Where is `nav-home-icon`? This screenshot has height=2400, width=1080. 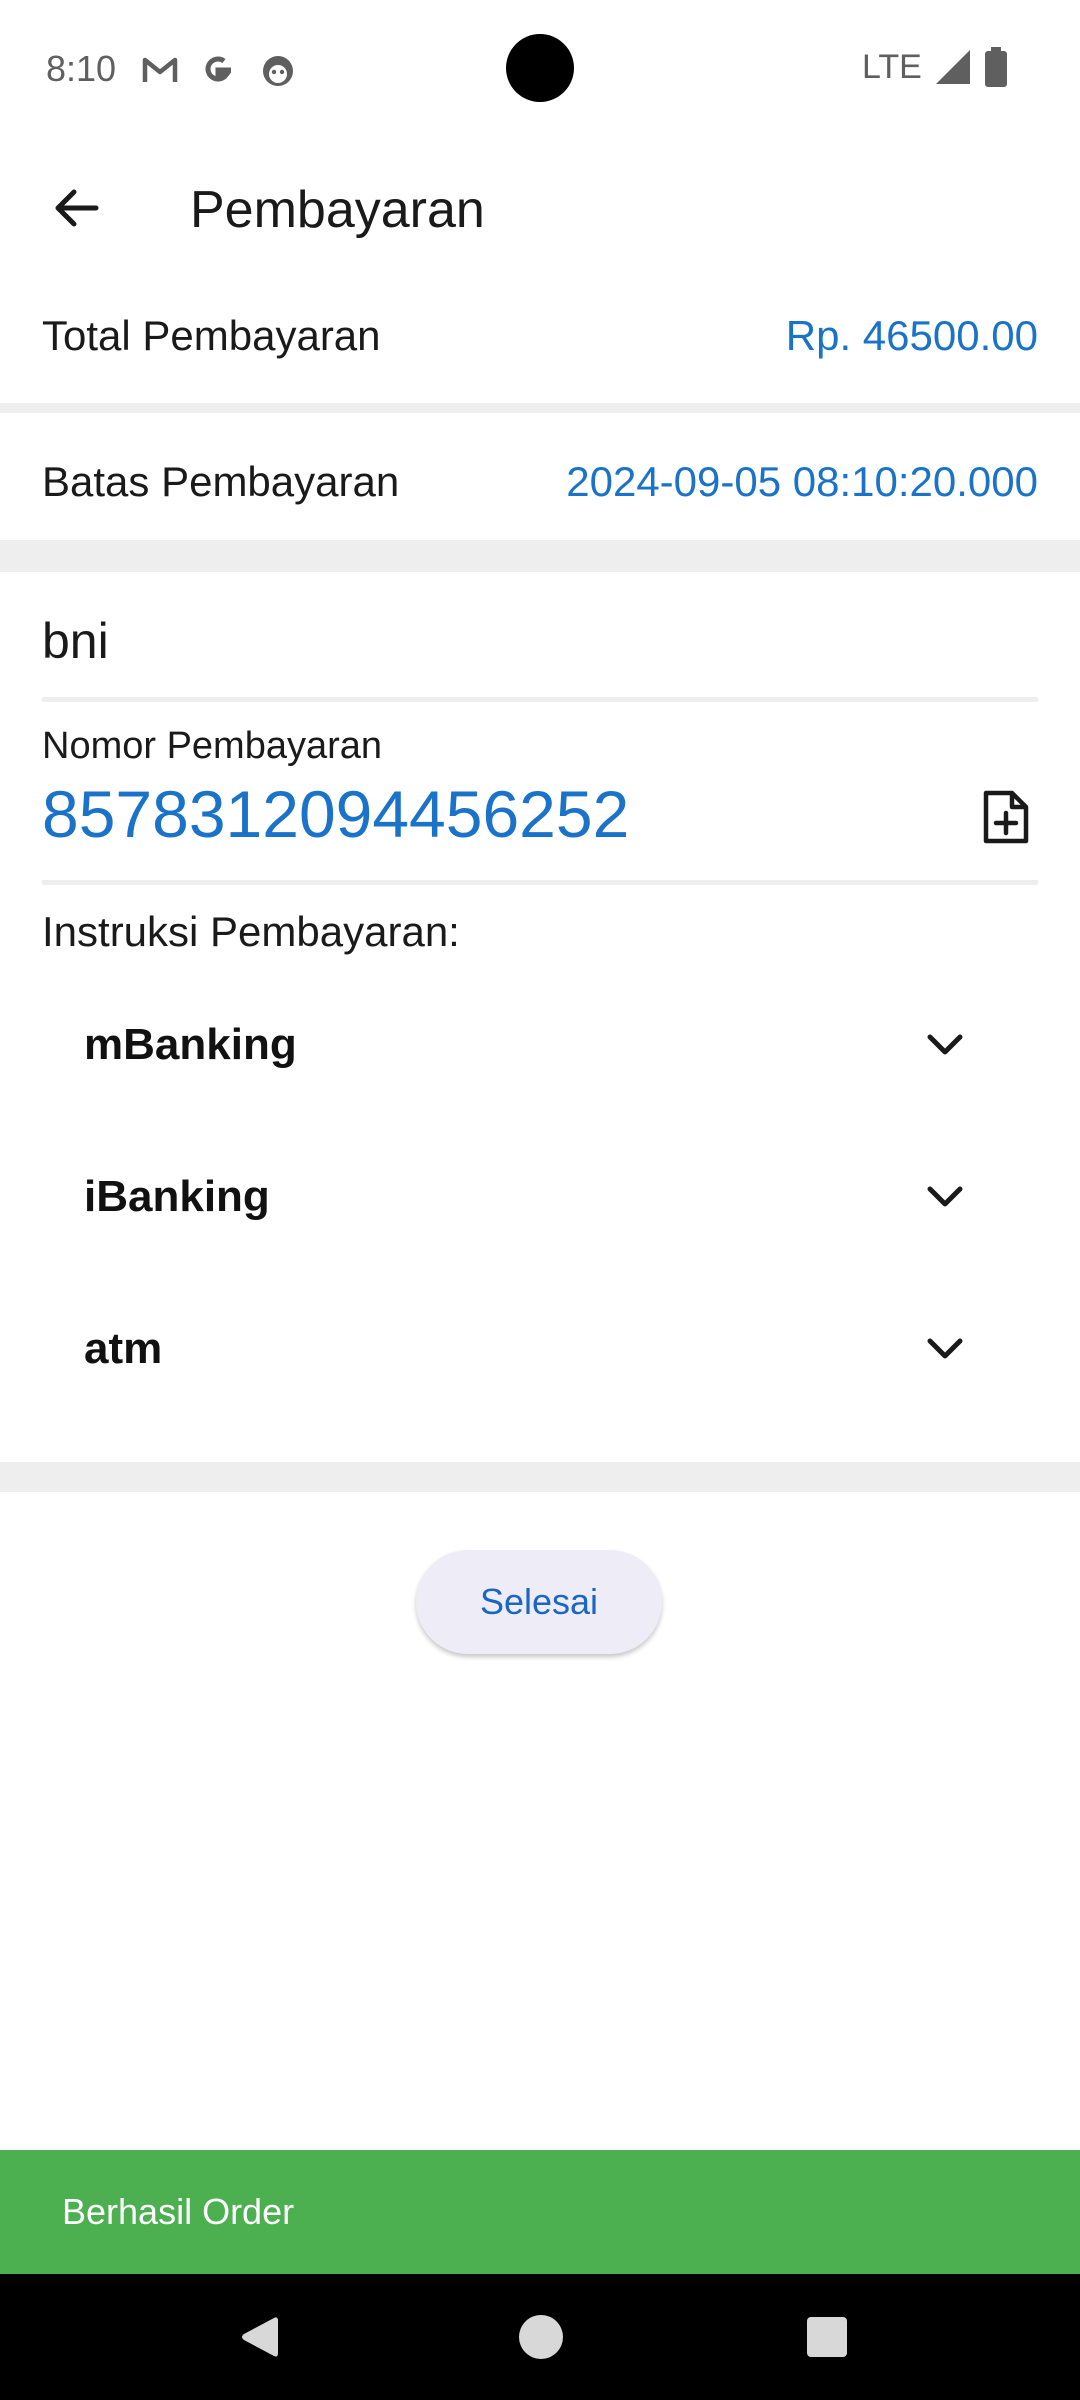 nav-home-icon is located at coordinates (541, 2337).